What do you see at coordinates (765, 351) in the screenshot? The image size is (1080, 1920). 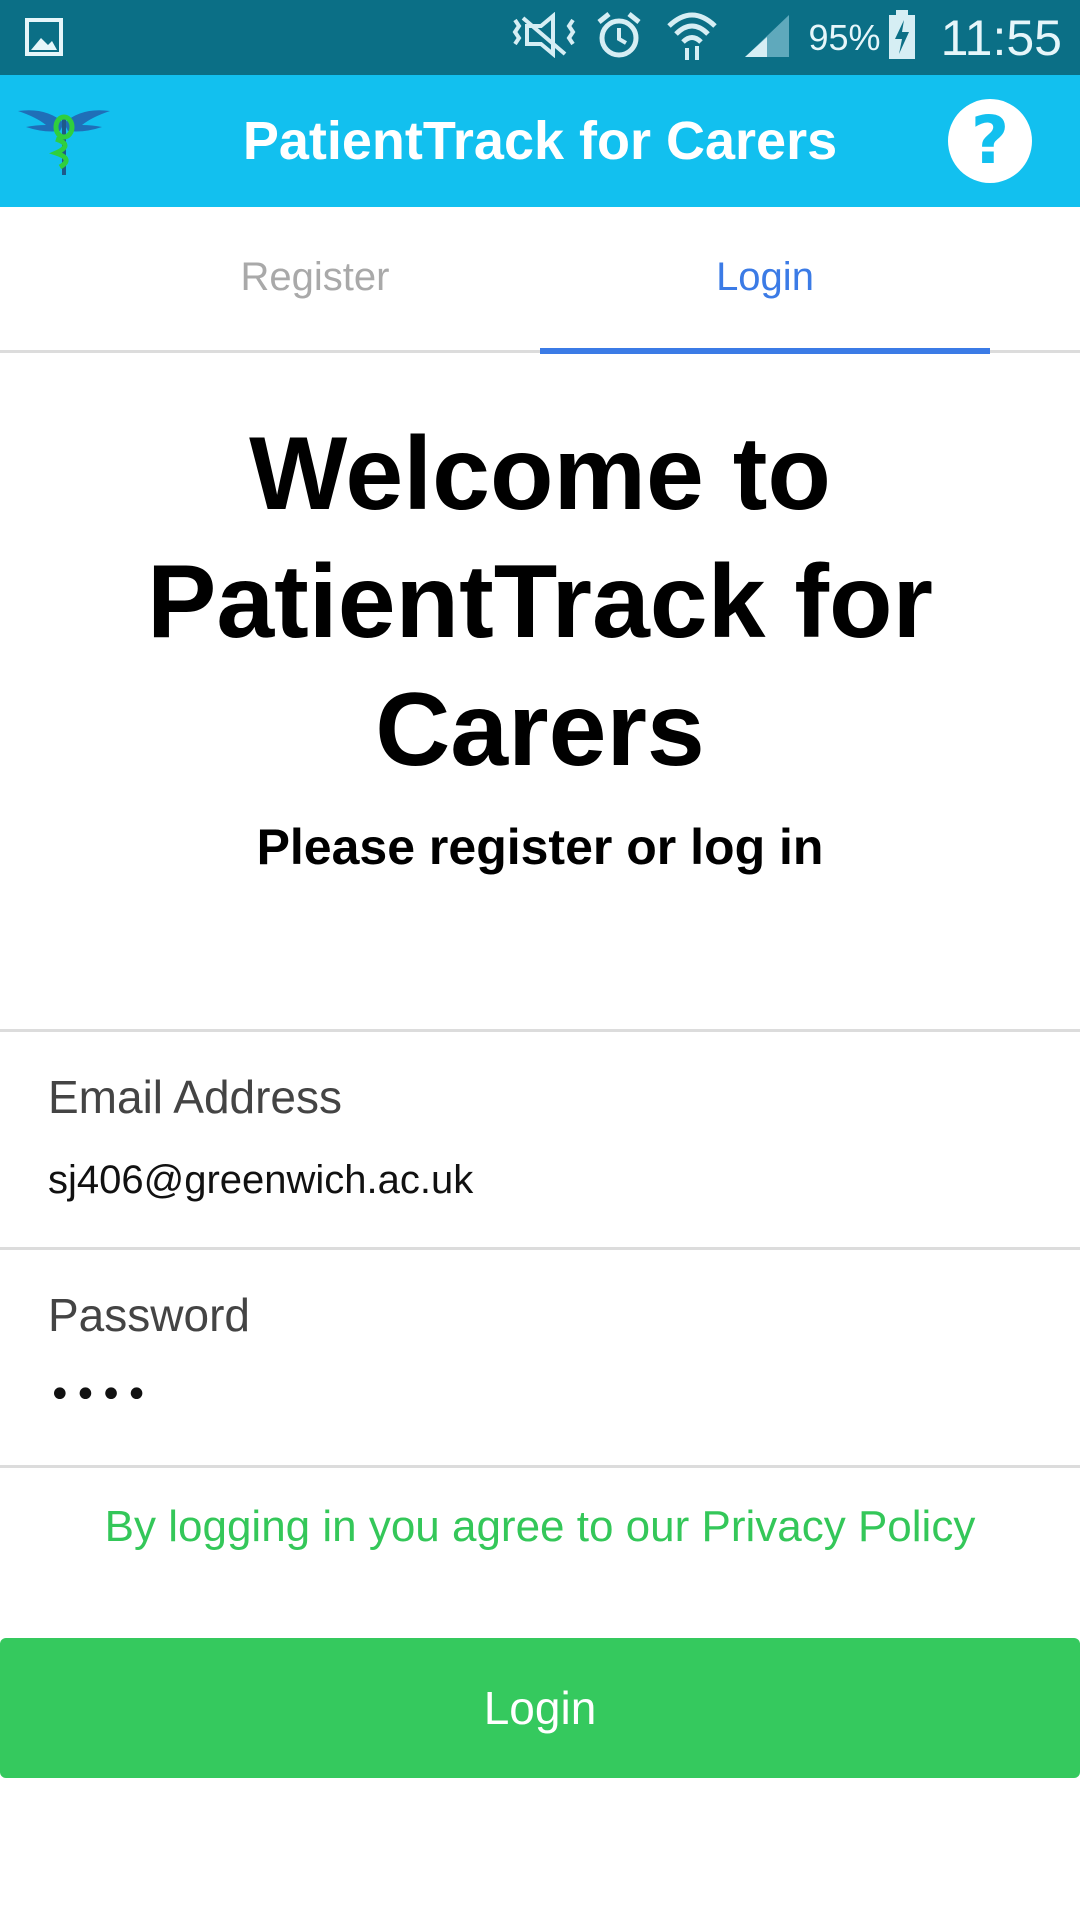 I see `active-tab-indicator` at bounding box center [765, 351].